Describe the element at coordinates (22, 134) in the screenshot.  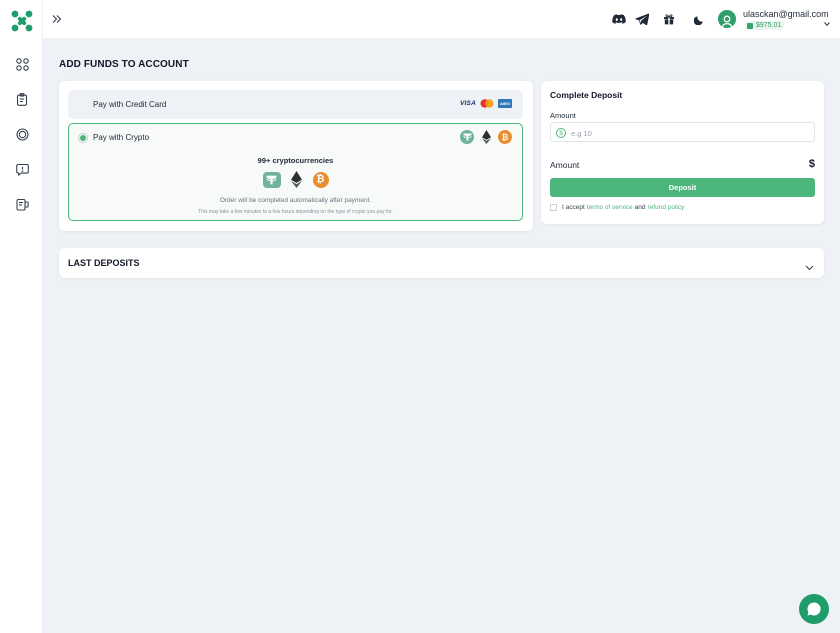
I see `api-chip-icon` at that location.